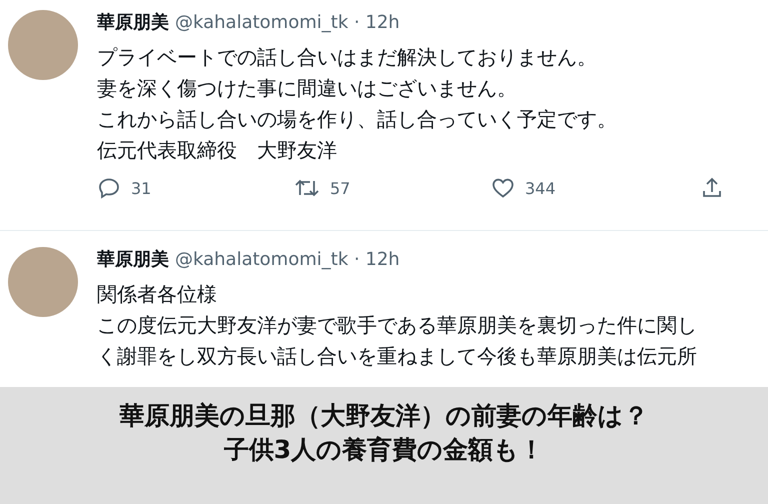  I want to click on tweet-text-line: この度伝元大野友洋が妻で歌手である華原朋美を裏切った件に関し, so click(397, 325).